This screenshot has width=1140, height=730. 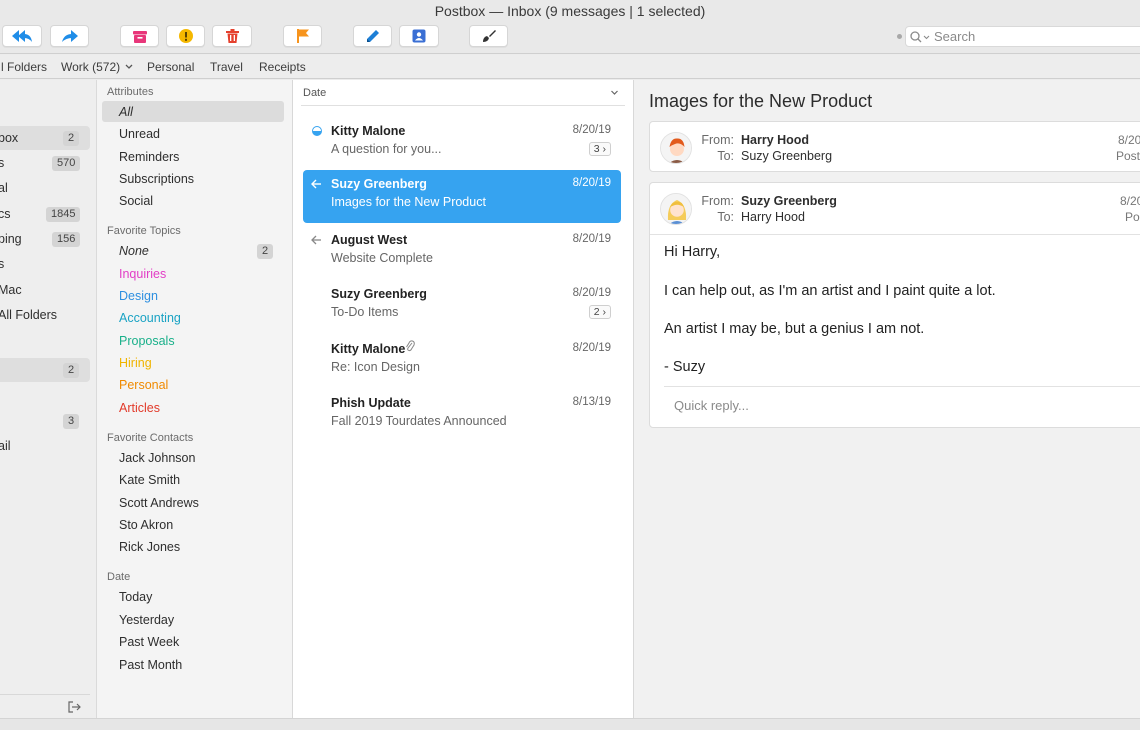 I want to click on pencil-icon, so click(x=372, y=36).